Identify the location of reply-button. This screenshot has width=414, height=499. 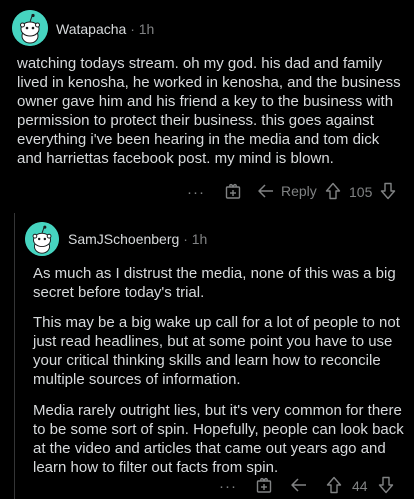
(299, 485).